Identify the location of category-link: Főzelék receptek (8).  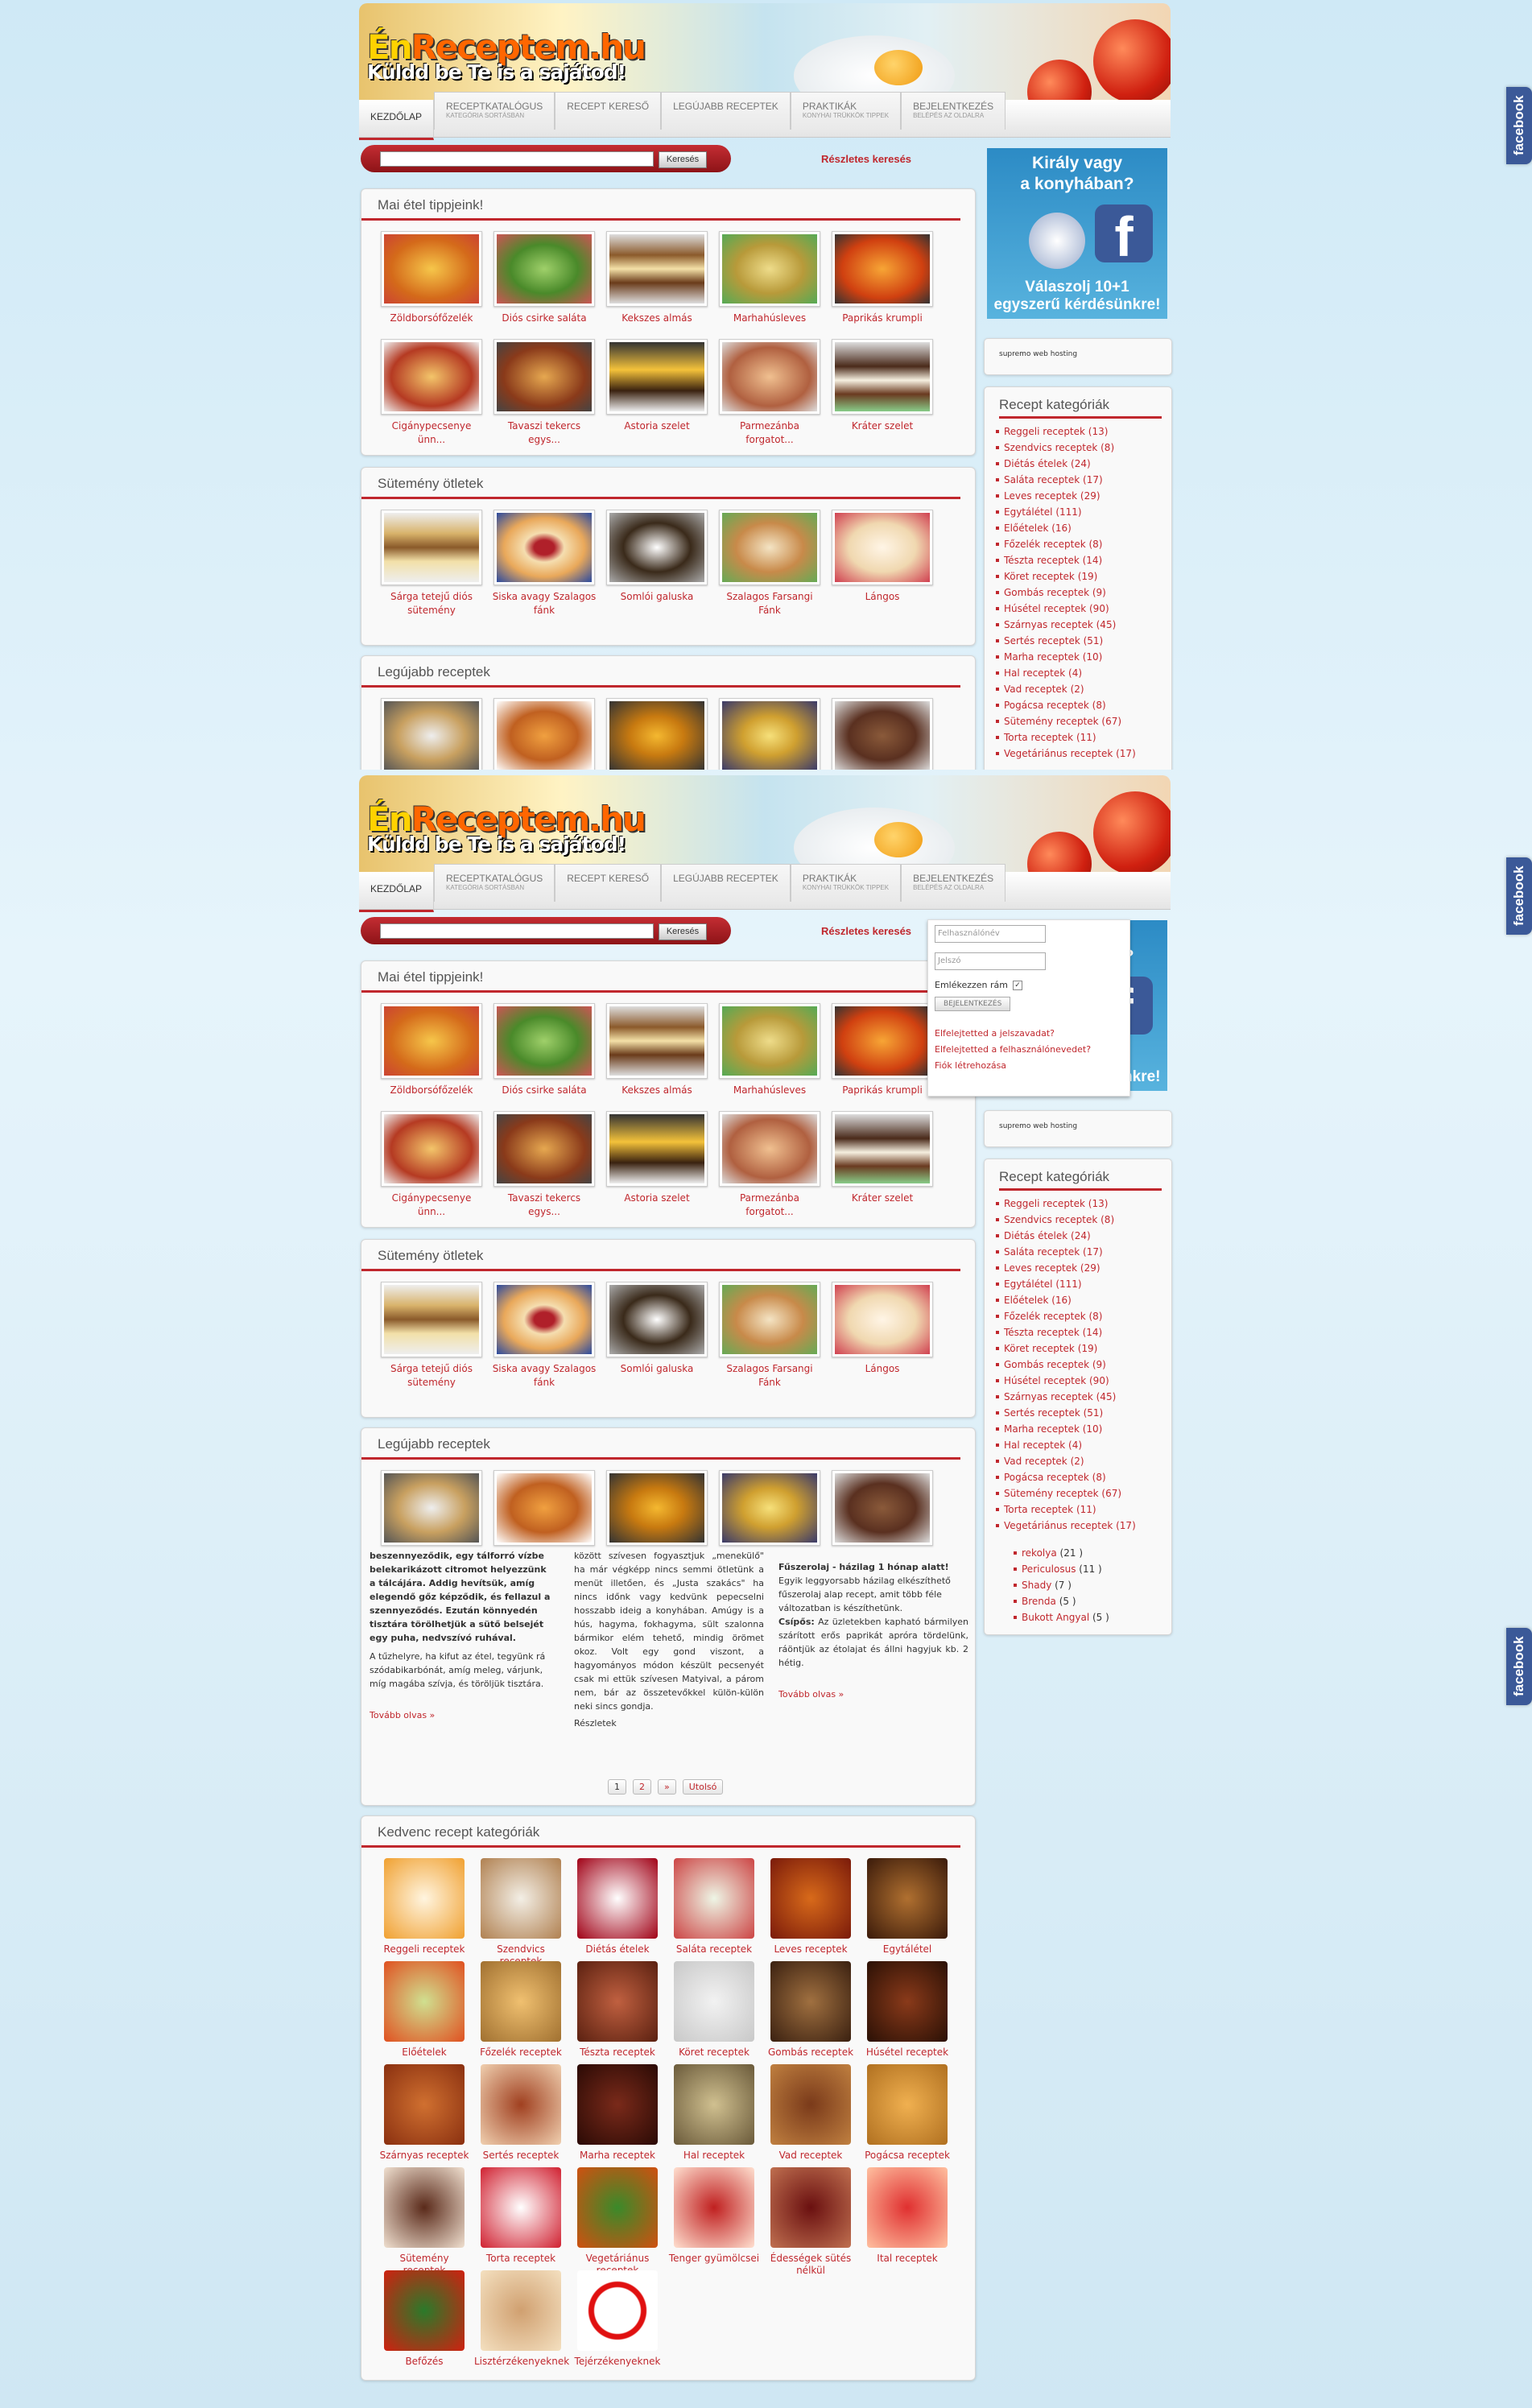
(1083, 544).